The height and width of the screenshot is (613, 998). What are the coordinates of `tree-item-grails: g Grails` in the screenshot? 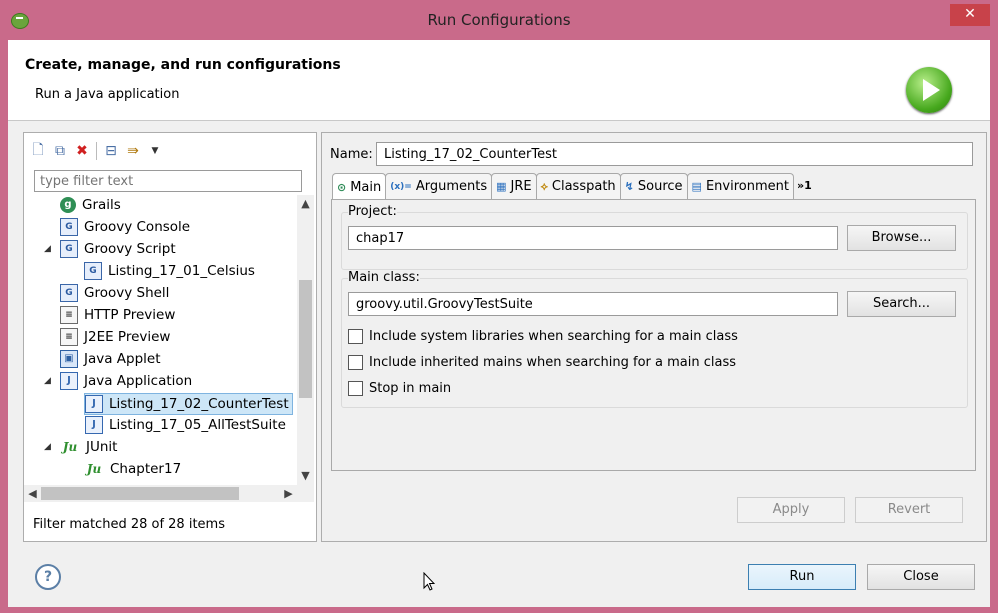 It's located at (82, 205).